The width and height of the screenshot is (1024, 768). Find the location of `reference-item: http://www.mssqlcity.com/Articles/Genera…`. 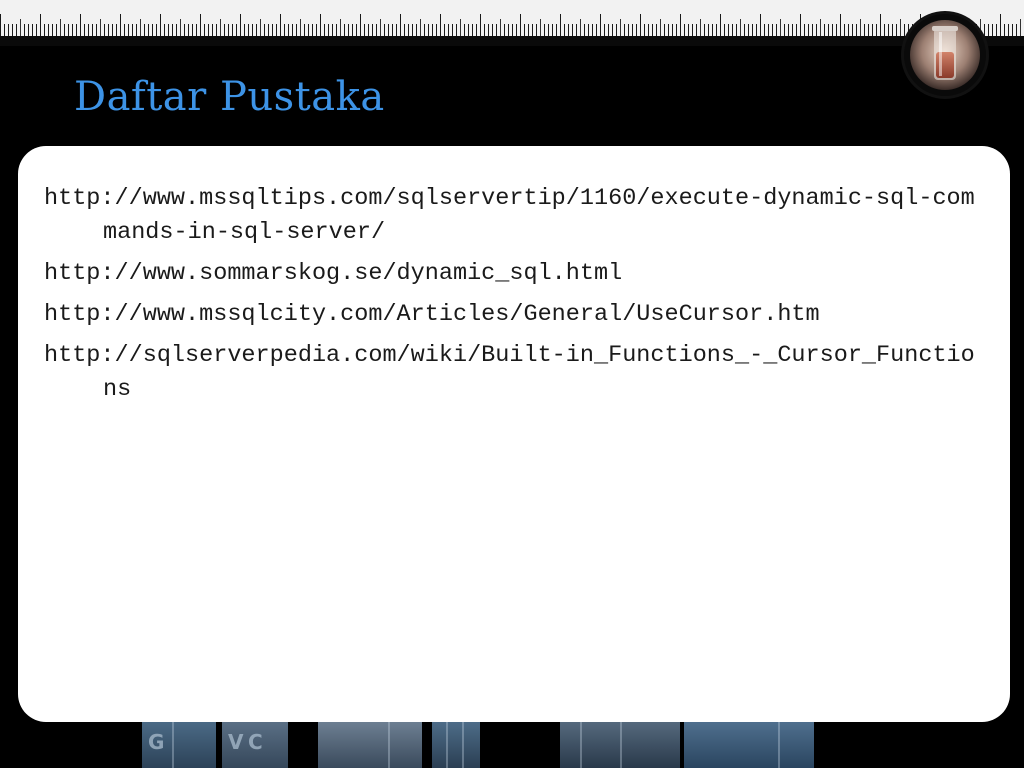

reference-item: http://www.mssqlcity.com/Articles/Genera… is located at coordinates (432, 314).